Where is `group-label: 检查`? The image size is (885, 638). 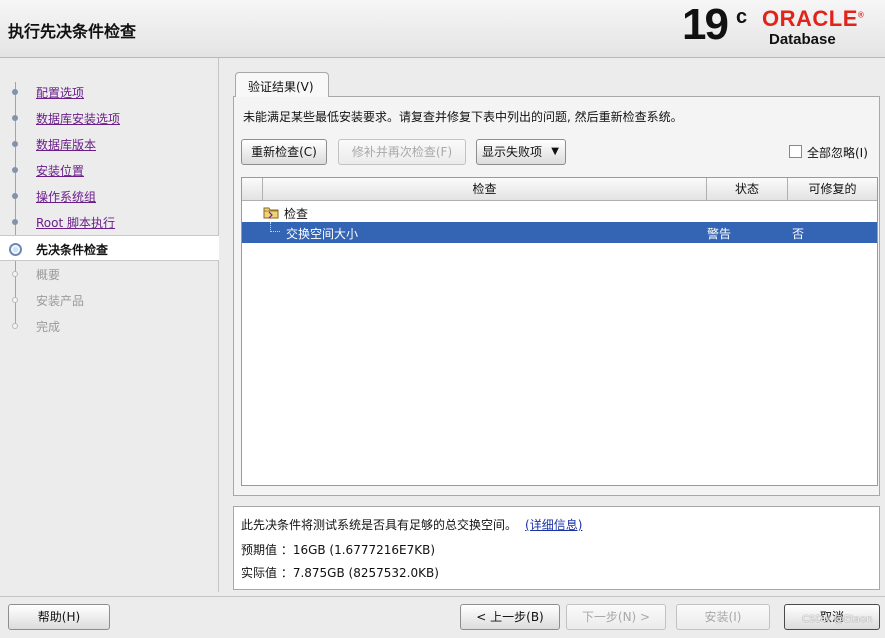 group-label: 检查 is located at coordinates (296, 214).